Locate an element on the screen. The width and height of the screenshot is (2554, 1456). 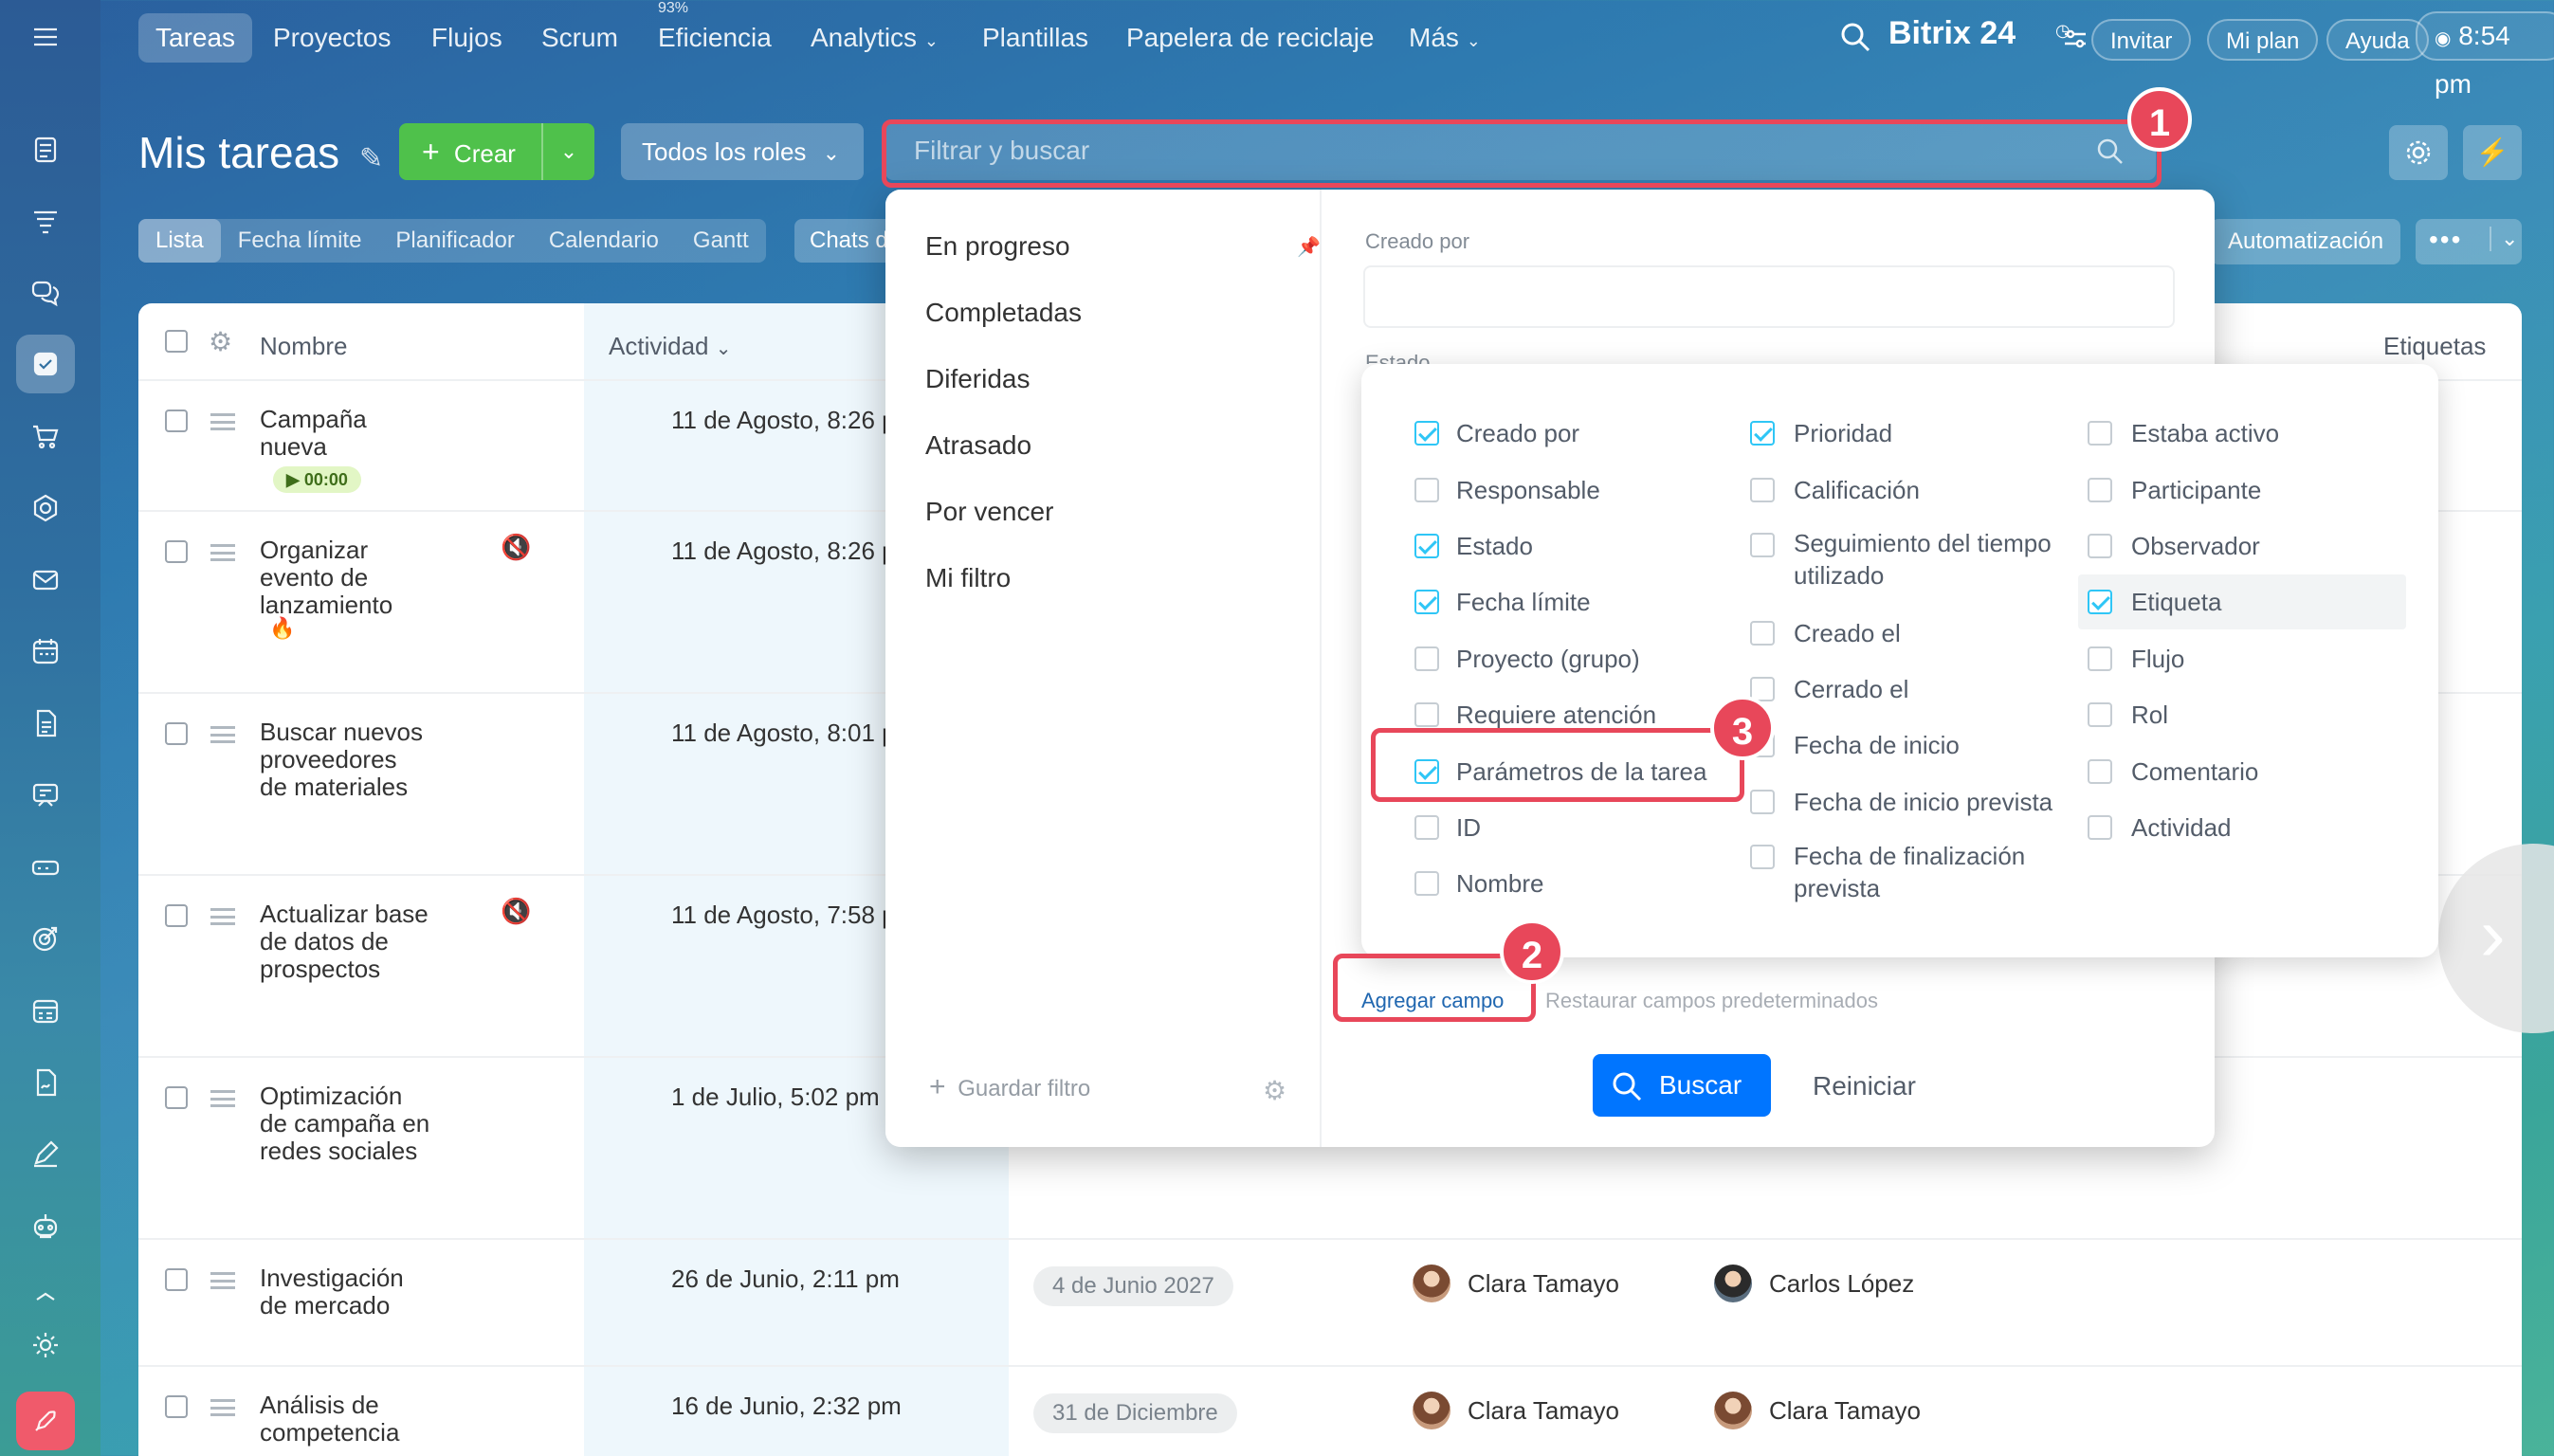
task-name: Buscar nuevos proveedores de materiales is located at coordinates (345, 760).